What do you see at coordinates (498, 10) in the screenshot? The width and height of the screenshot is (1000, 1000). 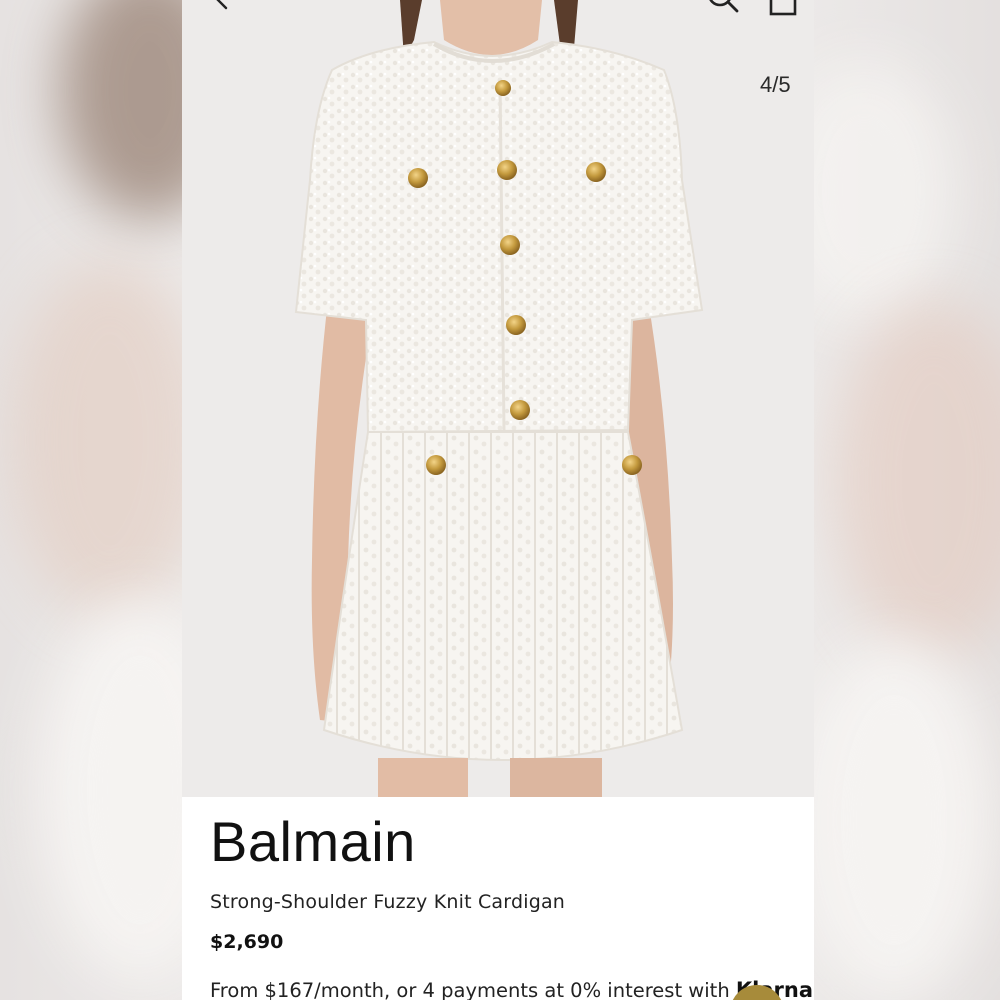 I see `top-navigation` at bounding box center [498, 10].